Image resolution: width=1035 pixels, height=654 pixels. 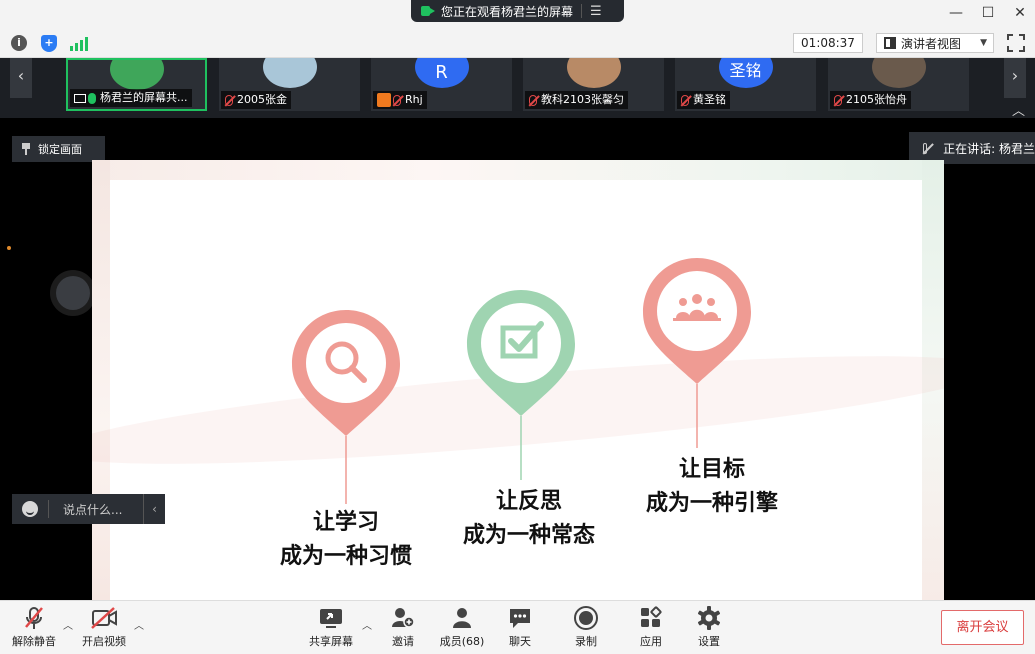 I want to click on start-video-button: 开启视频, so click(x=104, y=628).